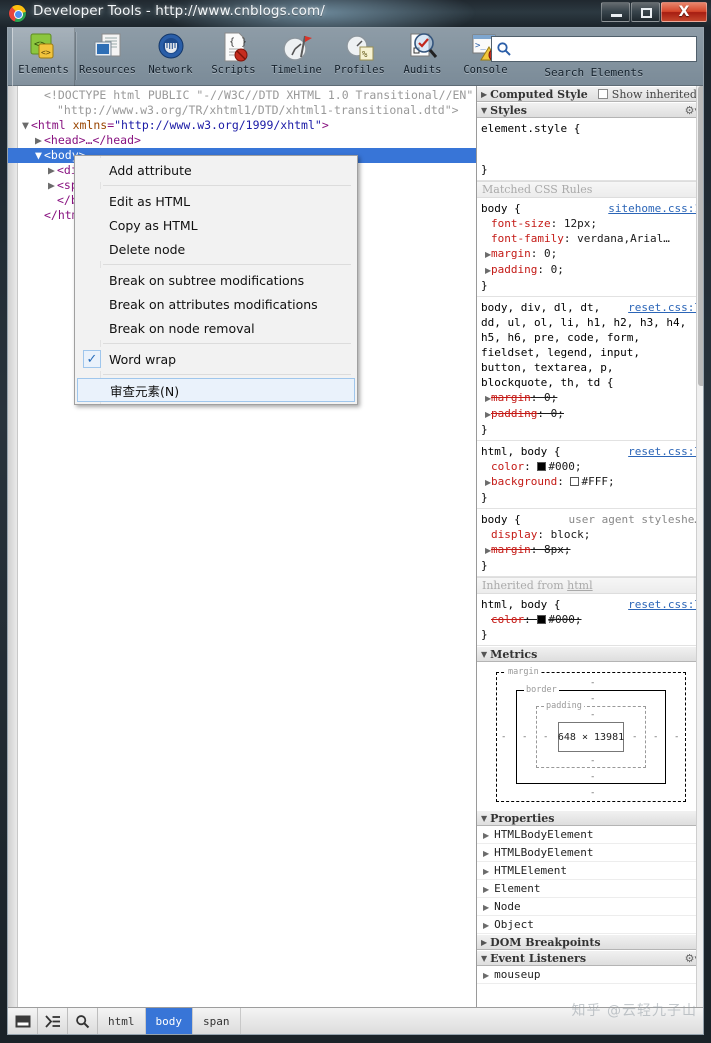 The height and width of the screenshot is (1043, 711). I want to click on css-declaration: ▶margin: 8px;, so click(590, 550).